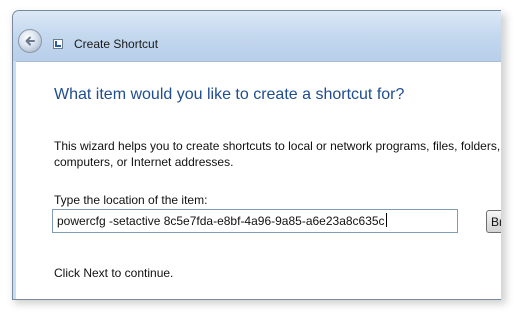 The width and height of the screenshot is (519, 317). Describe the element at coordinates (257, 36) in the screenshot. I see `title-bar: Create Shortcut` at that location.